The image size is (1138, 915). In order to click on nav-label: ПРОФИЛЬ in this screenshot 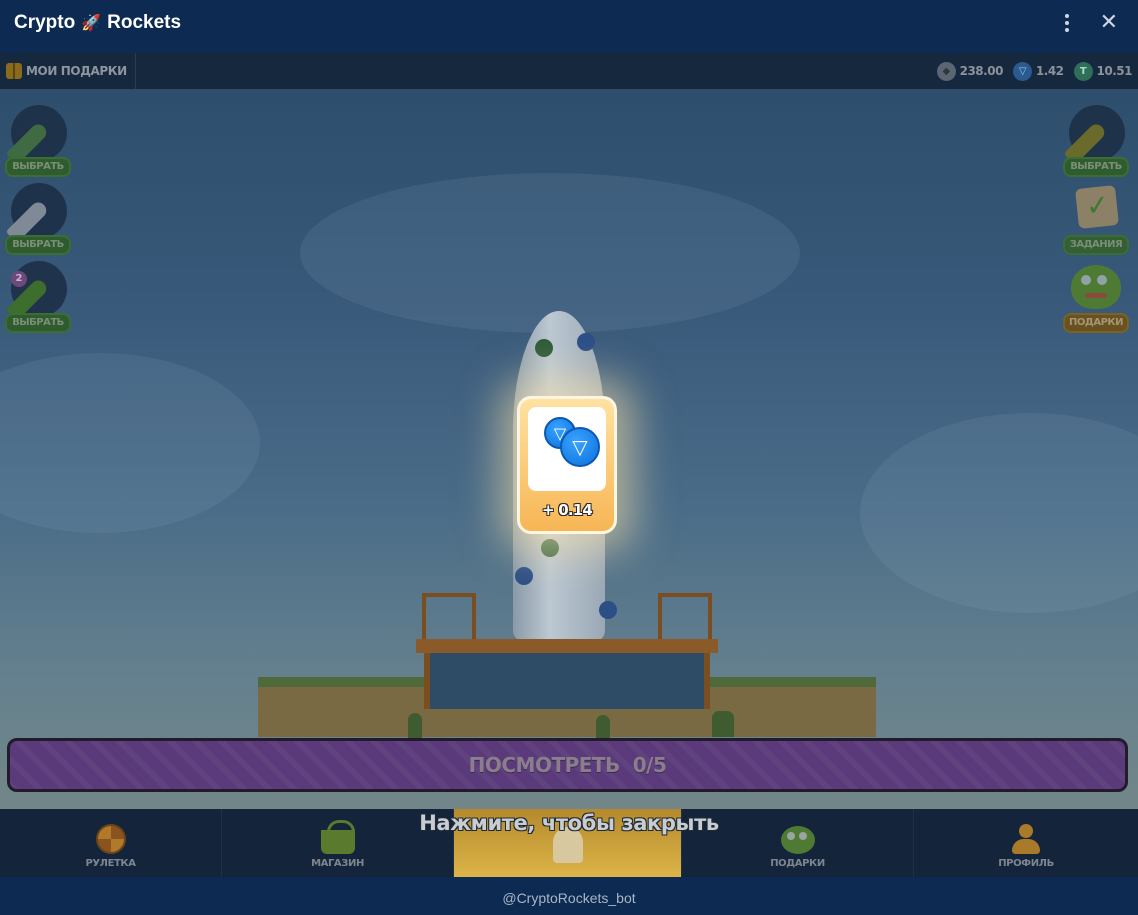, I will do `click(1026, 863)`.